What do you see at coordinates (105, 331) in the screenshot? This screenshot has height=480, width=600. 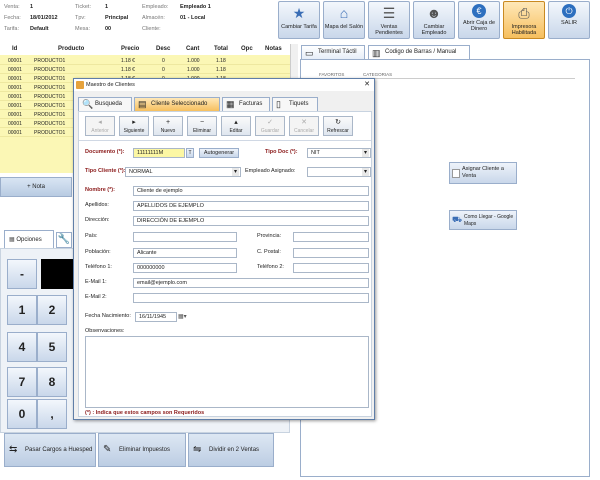 I see `observaciones-label: Obsenvaciones:` at bounding box center [105, 331].